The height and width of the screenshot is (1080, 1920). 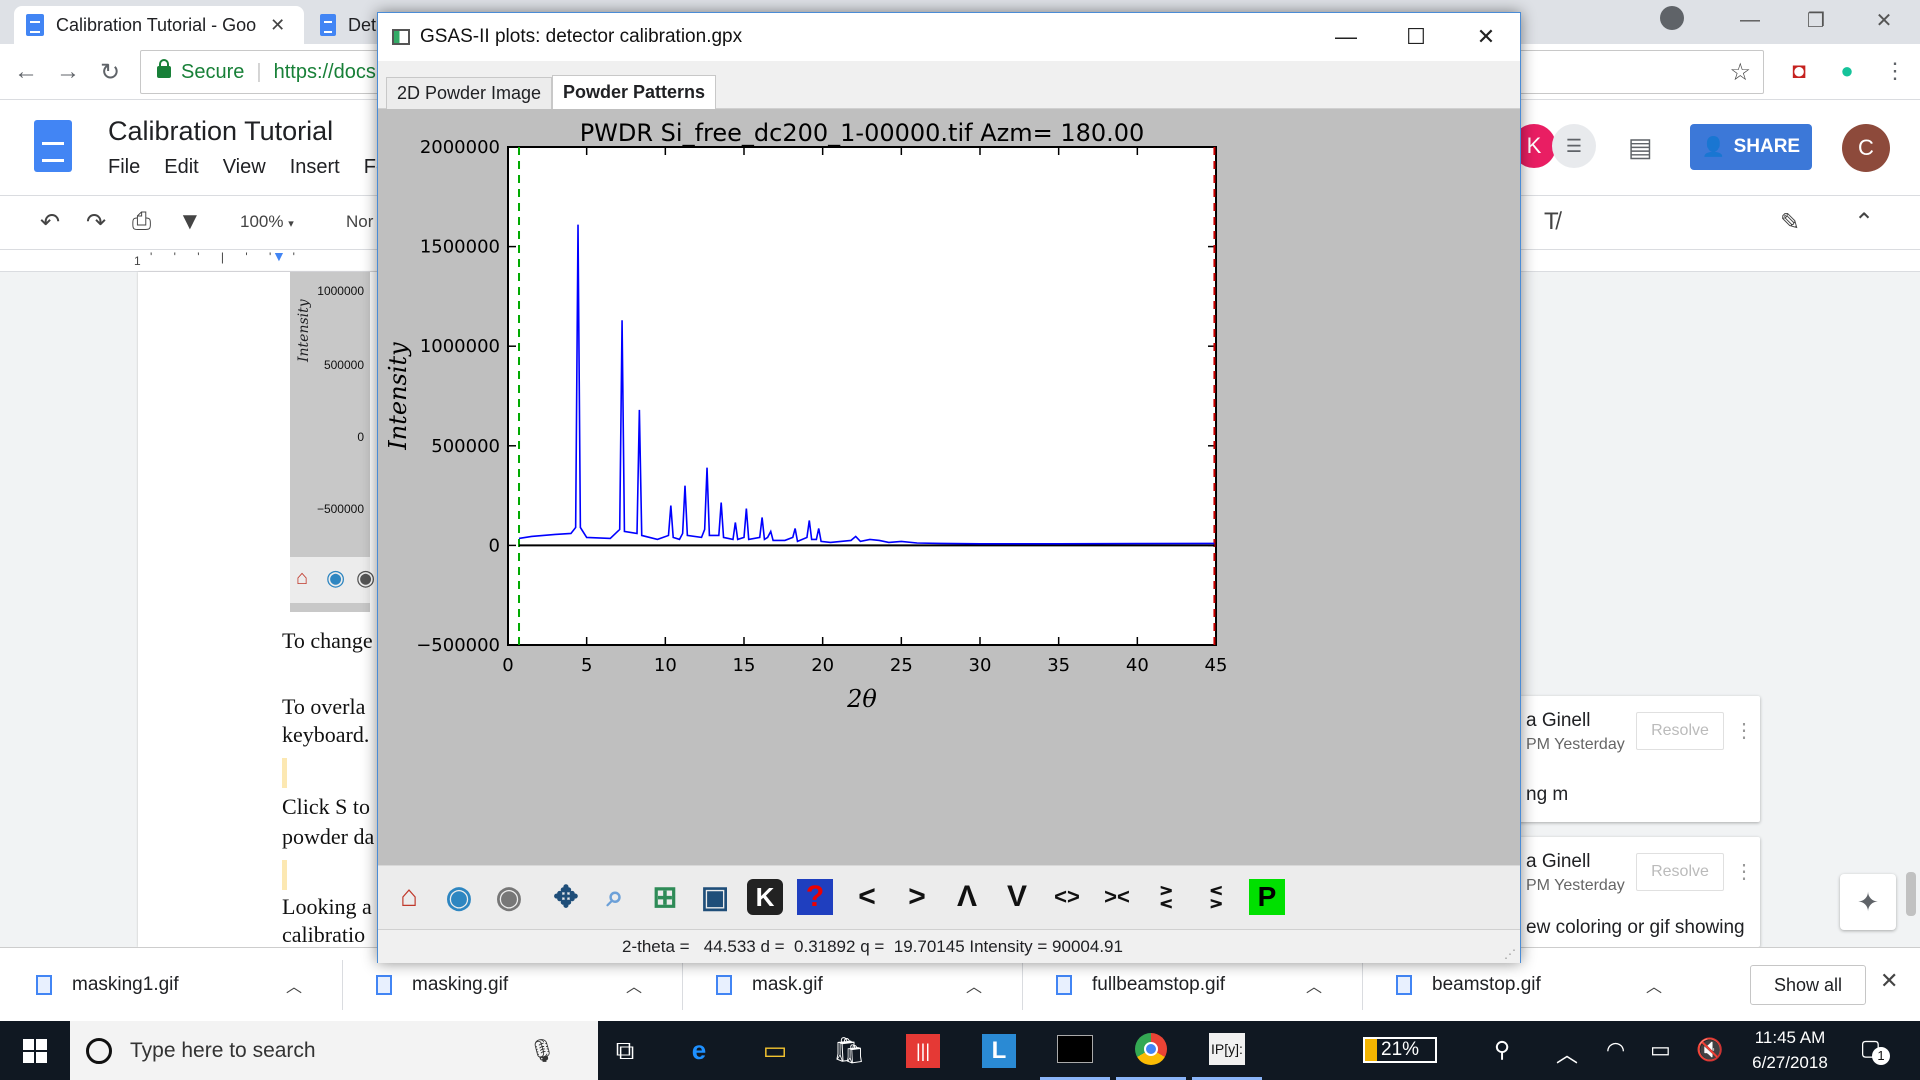 What do you see at coordinates (267, 222) in the screenshot?
I see `zoom-select: 100% ▾` at bounding box center [267, 222].